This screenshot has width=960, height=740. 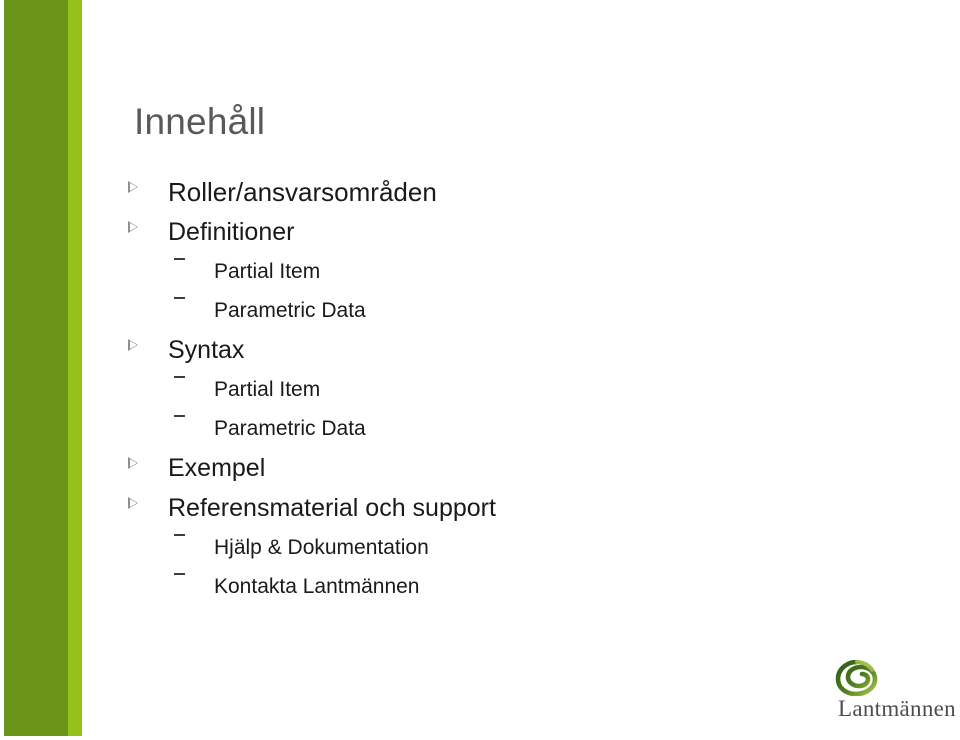 What do you see at coordinates (321, 547) in the screenshot?
I see `outline-item-label: Hjälp & Dokumentation` at bounding box center [321, 547].